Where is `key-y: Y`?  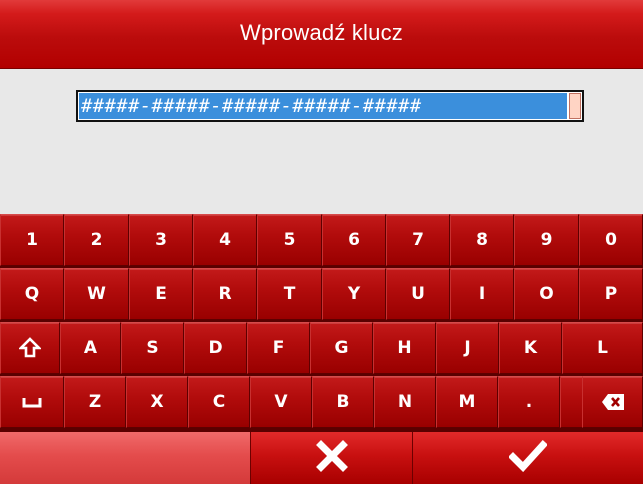
key-y: Y is located at coordinates (354, 294).